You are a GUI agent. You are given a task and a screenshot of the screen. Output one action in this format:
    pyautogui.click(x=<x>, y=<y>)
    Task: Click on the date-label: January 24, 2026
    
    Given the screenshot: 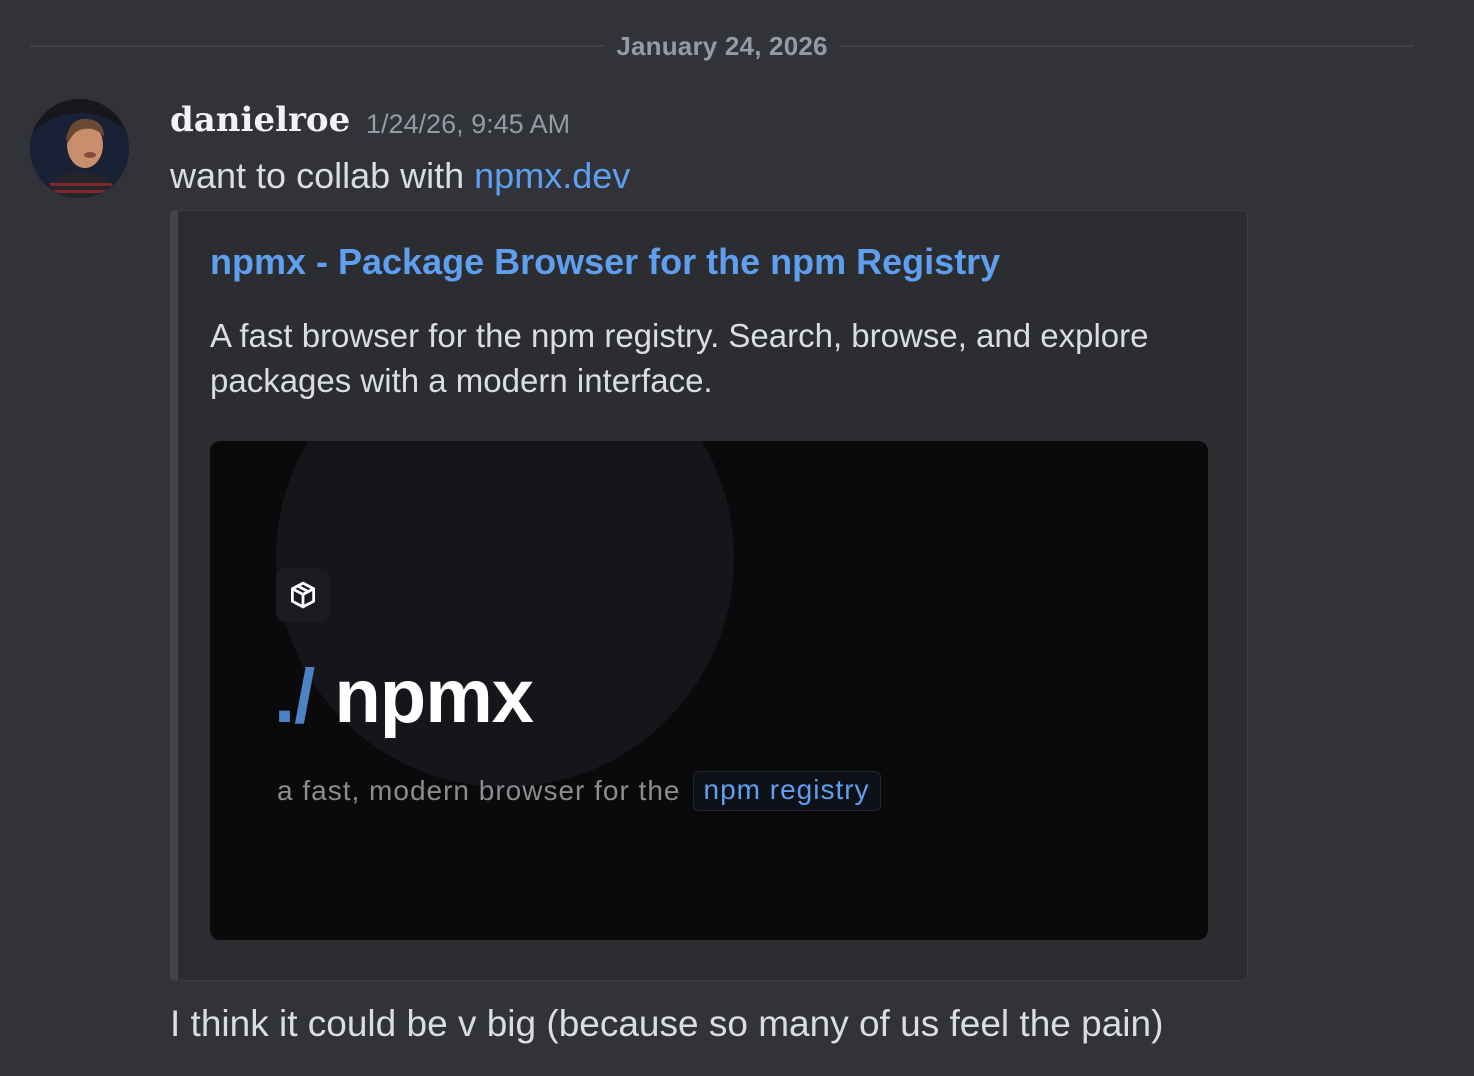 What is the action you would take?
    pyautogui.click(x=722, y=45)
    